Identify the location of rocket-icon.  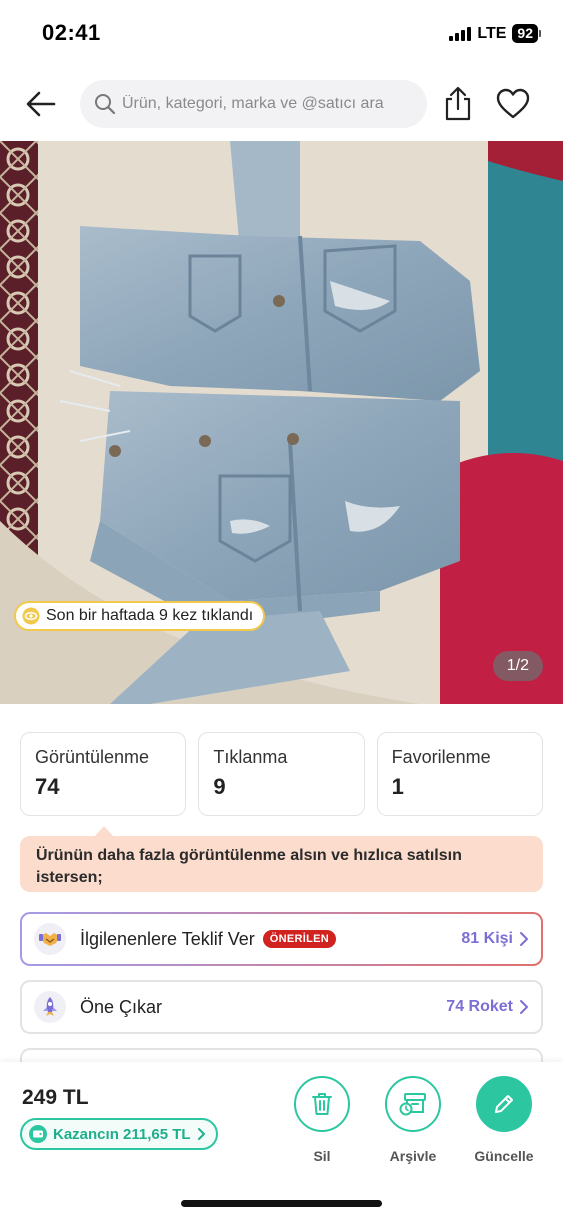
(50, 1007).